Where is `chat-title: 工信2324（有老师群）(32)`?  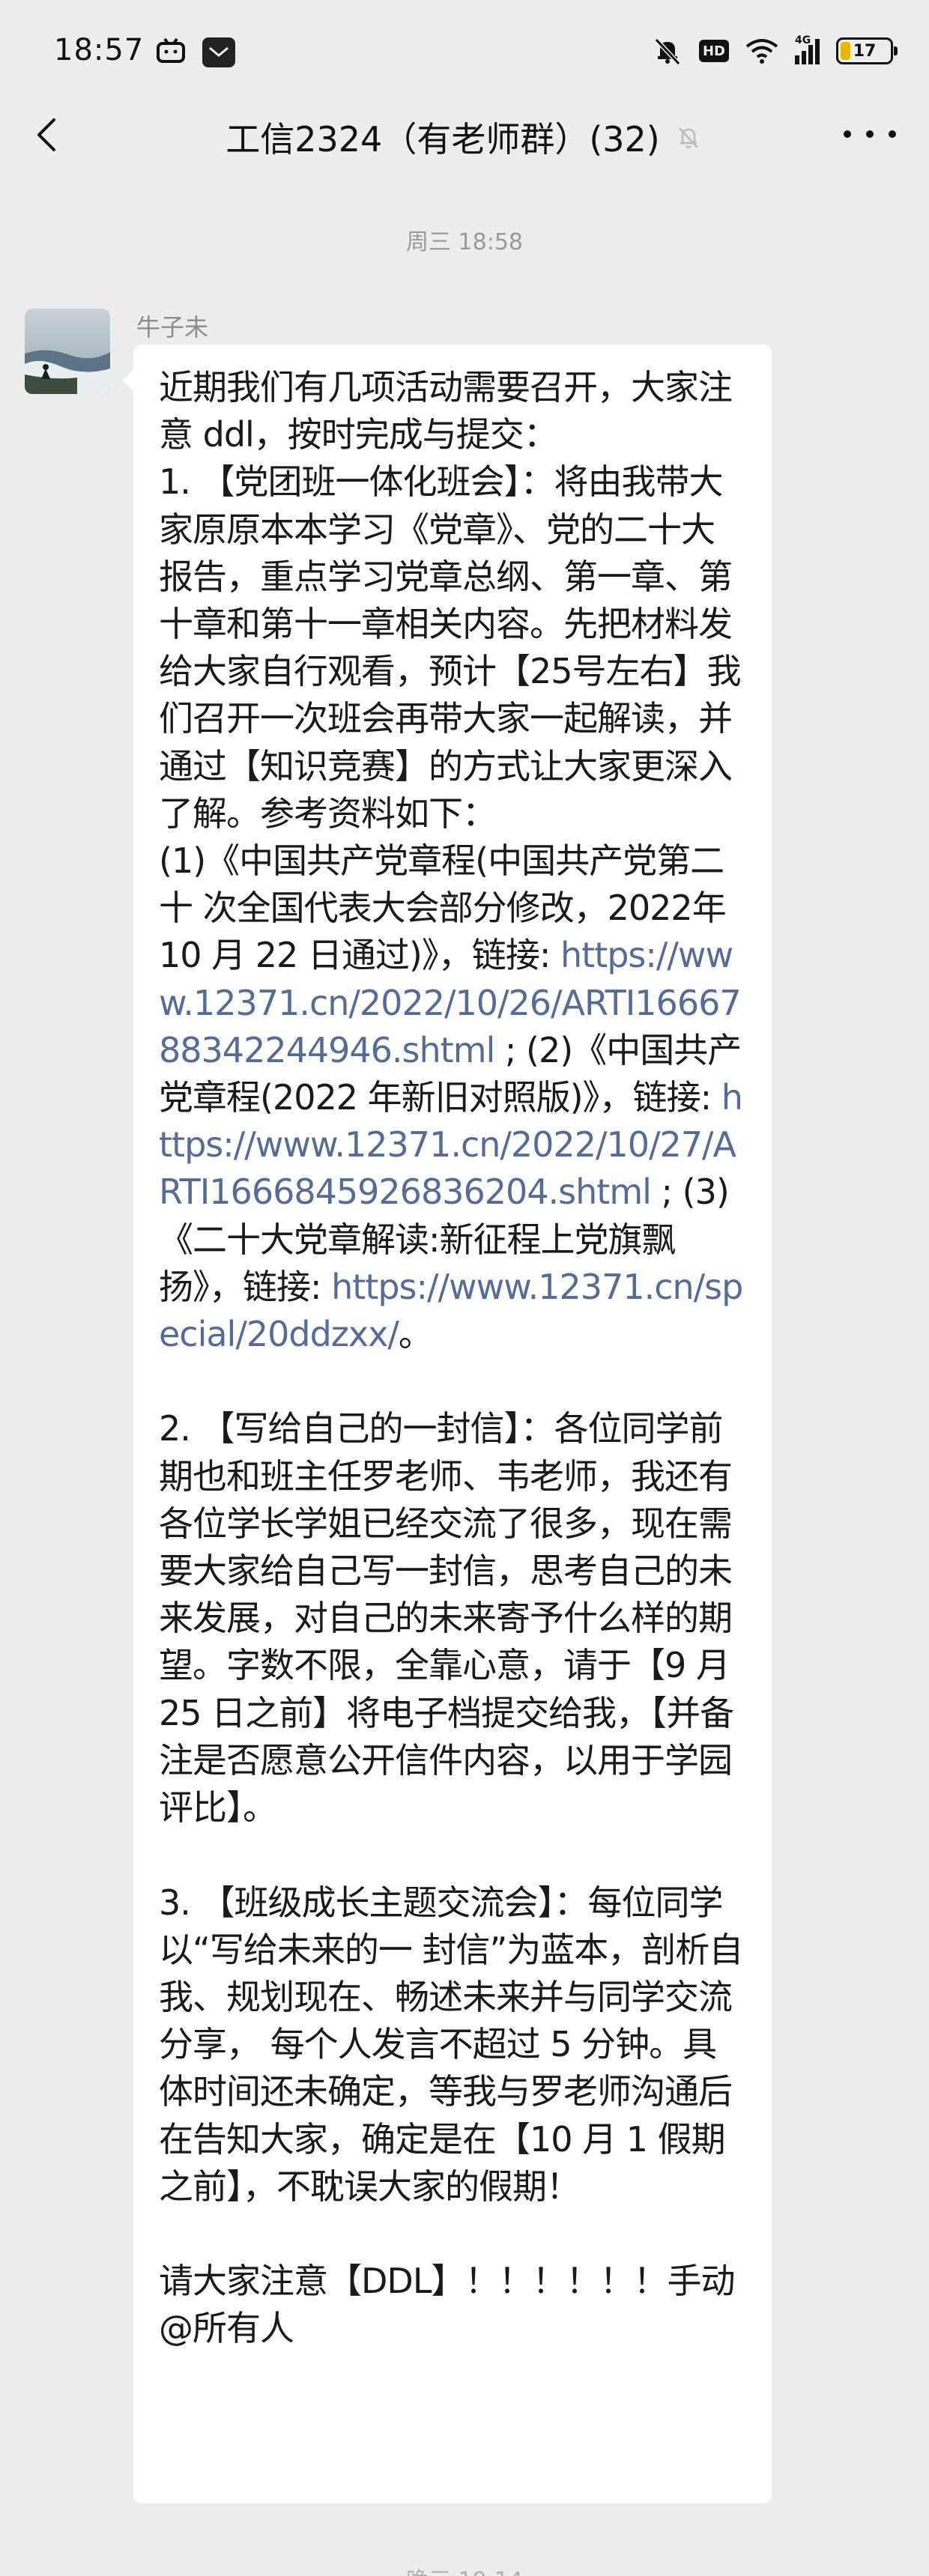
chat-title: 工信2324（有老师群）(32) is located at coordinates (443, 137).